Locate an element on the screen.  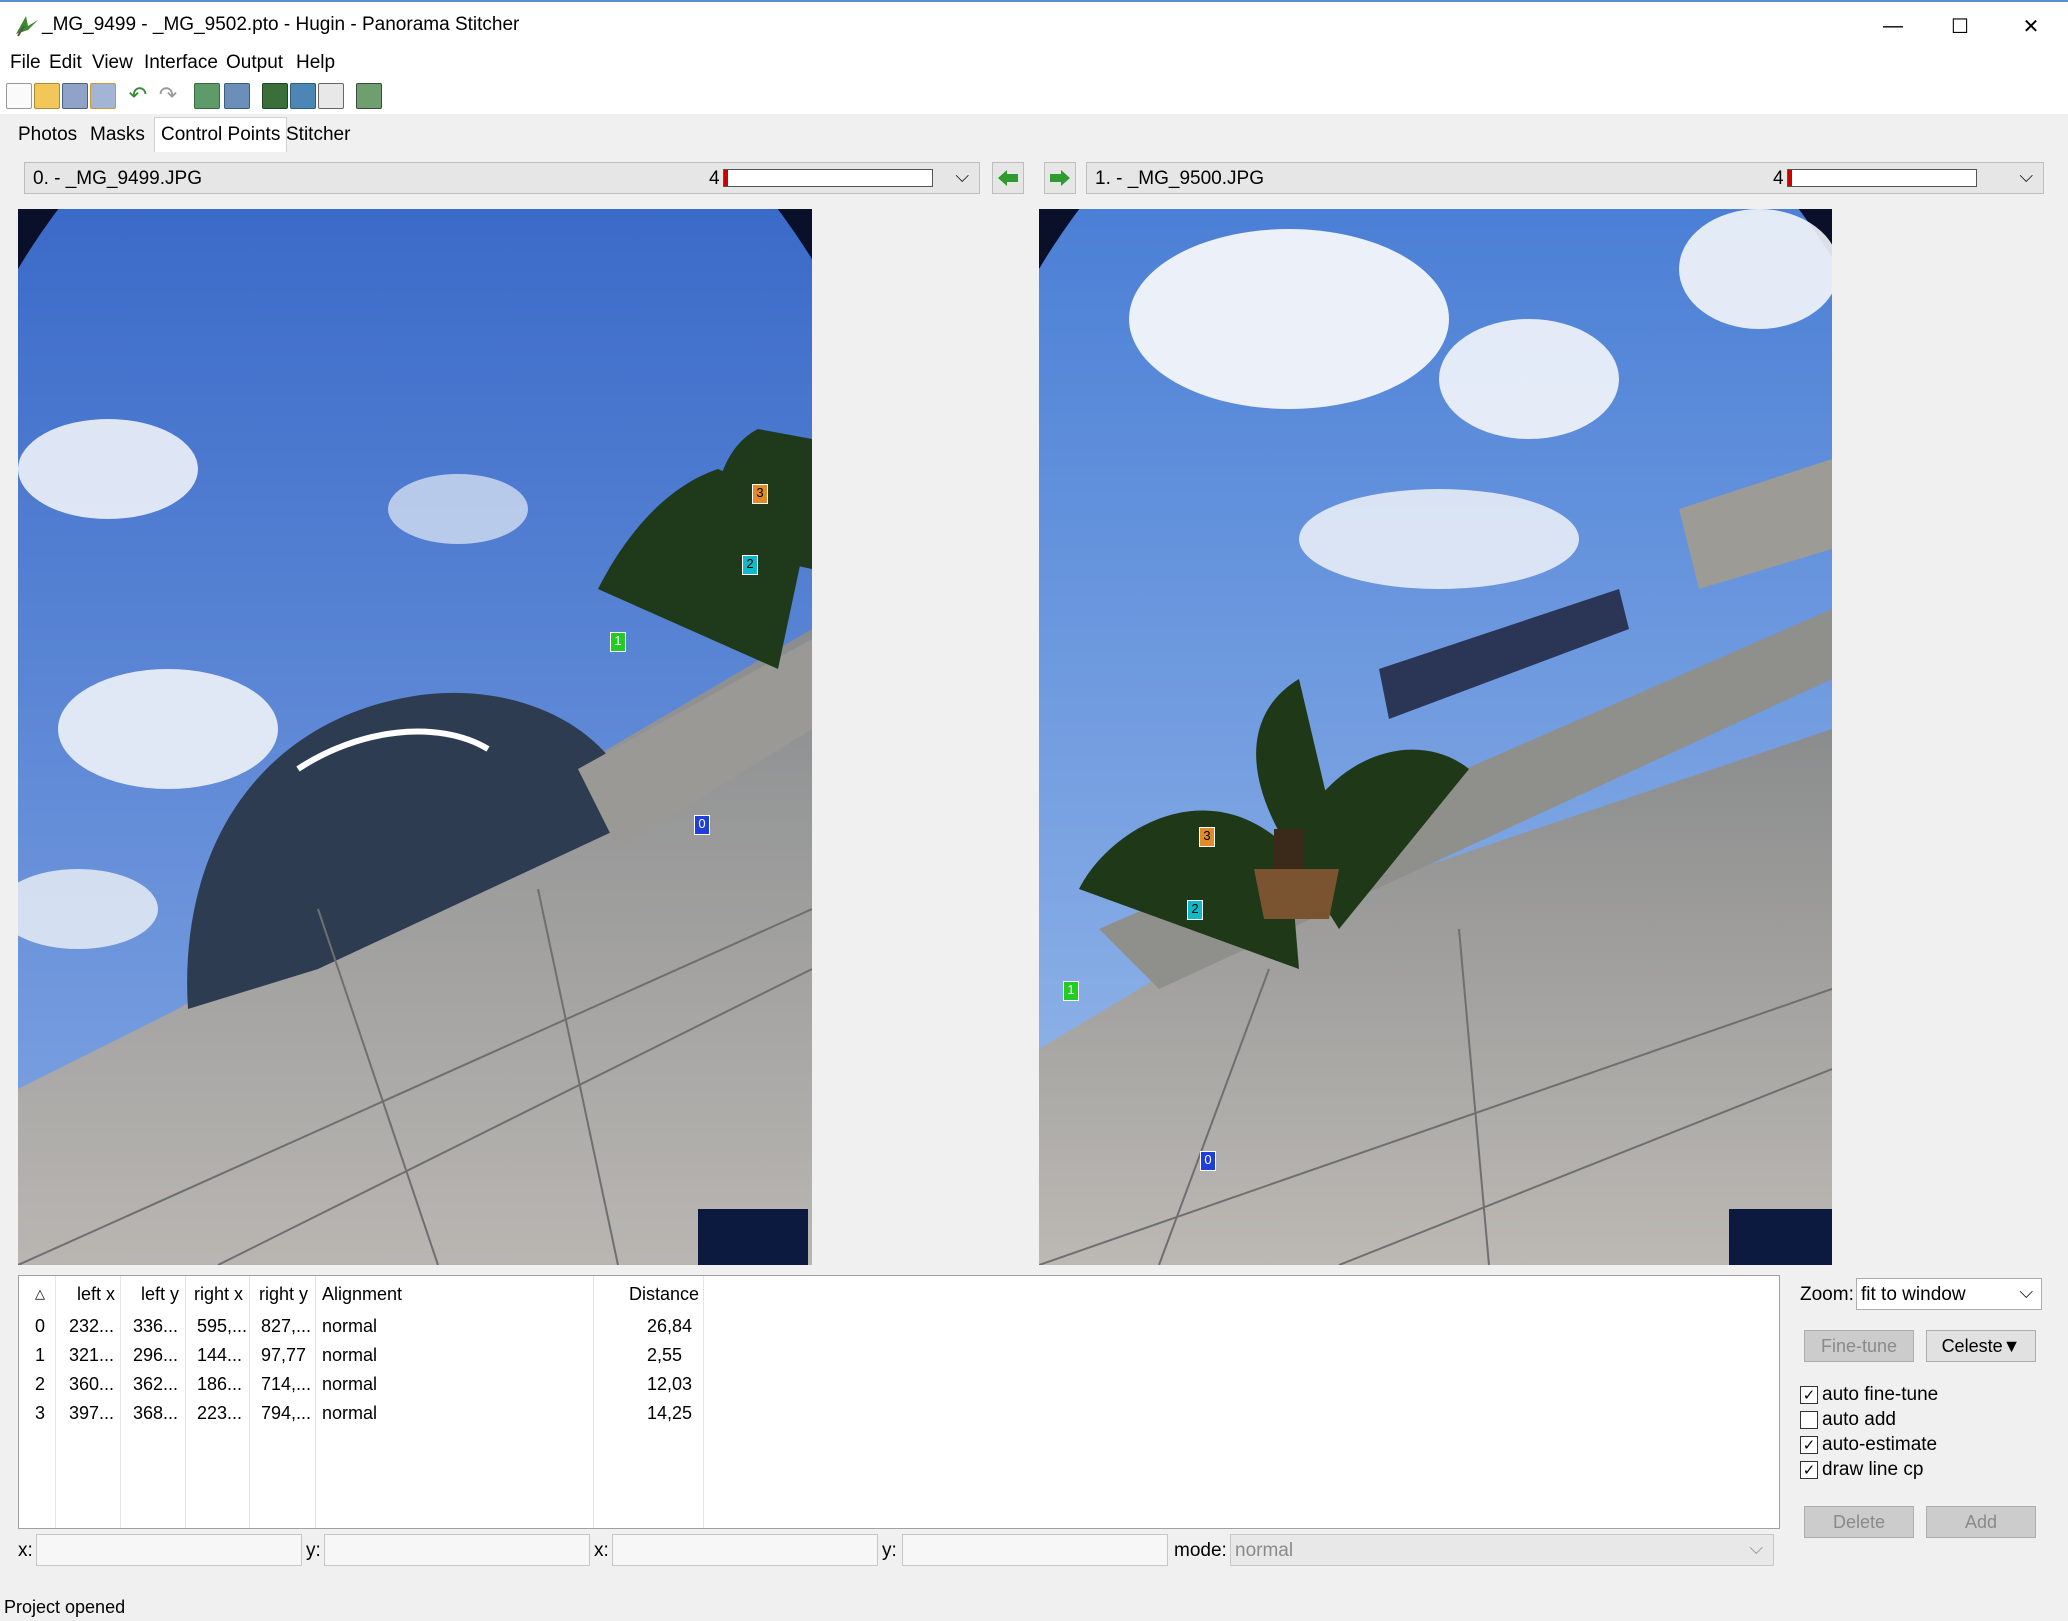
table-row: 1 321... 296... 144... 97,77 normal 2,55 is located at coordinates (369, 1357).